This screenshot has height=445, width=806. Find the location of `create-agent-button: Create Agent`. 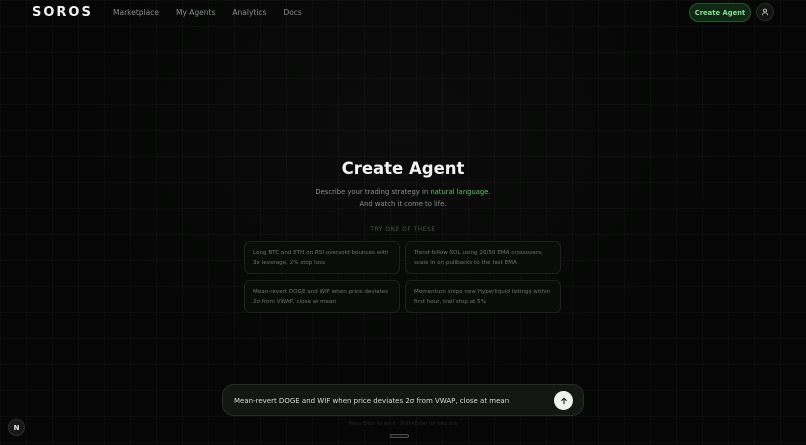

create-agent-button: Create Agent is located at coordinates (720, 12).